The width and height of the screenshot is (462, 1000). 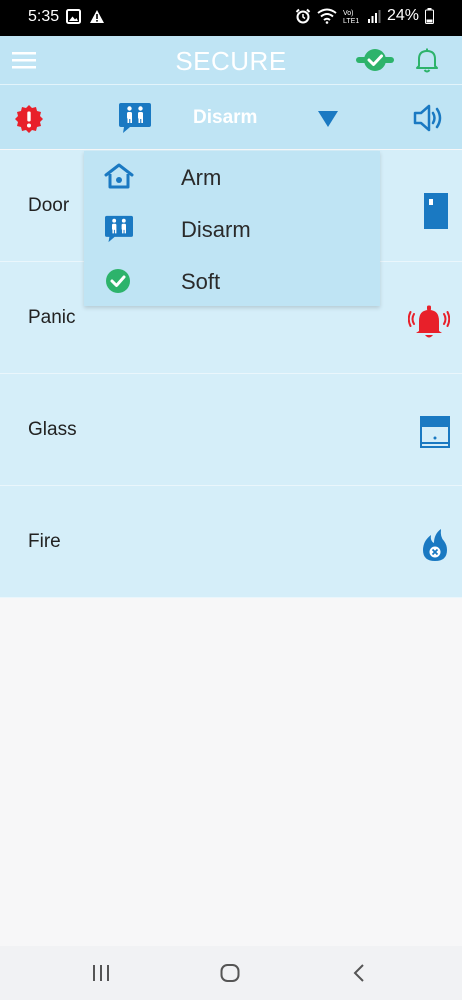 What do you see at coordinates (201, 177) in the screenshot?
I see `dropdown-option-label: Arm` at bounding box center [201, 177].